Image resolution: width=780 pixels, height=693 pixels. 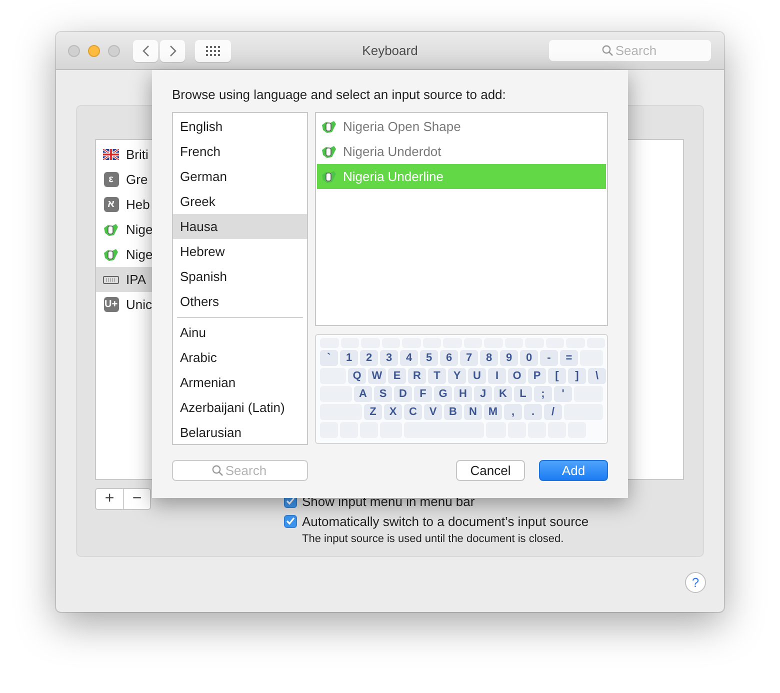 I want to click on key: A, so click(x=363, y=394).